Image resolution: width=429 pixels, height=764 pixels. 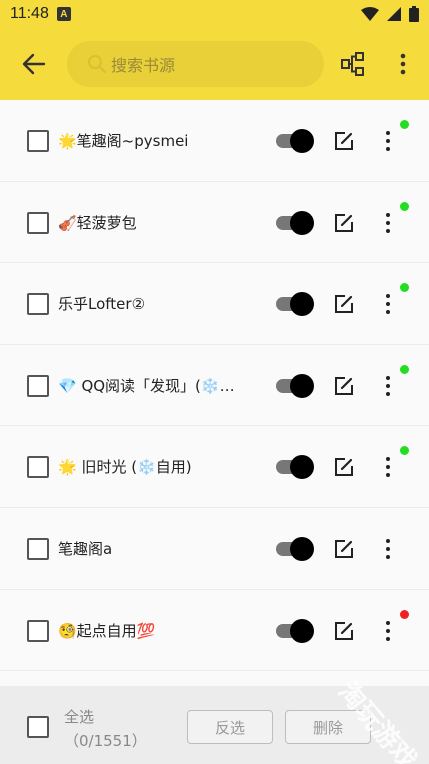 What do you see at coordinates (370, 14) in the screenshot?
I see `wifi-icon` at bounding box center [370, 14].